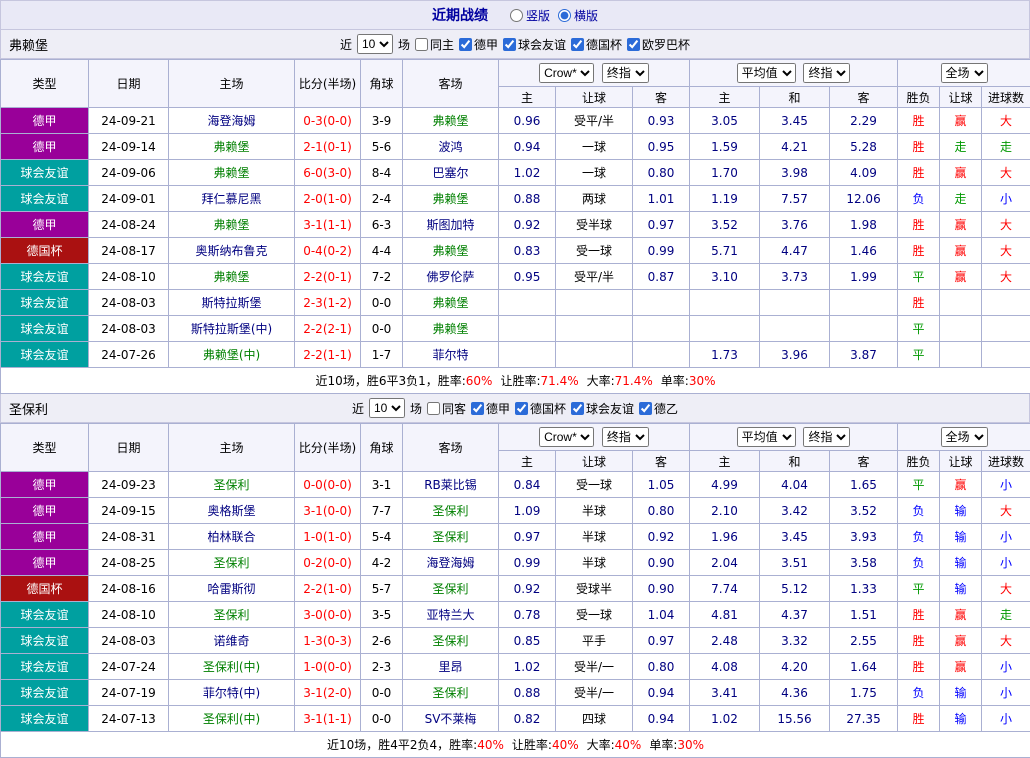  Describe the element at coordinates (328, 329) in the screenshot. I see `match-score: 2-2(2-1)` at that location.